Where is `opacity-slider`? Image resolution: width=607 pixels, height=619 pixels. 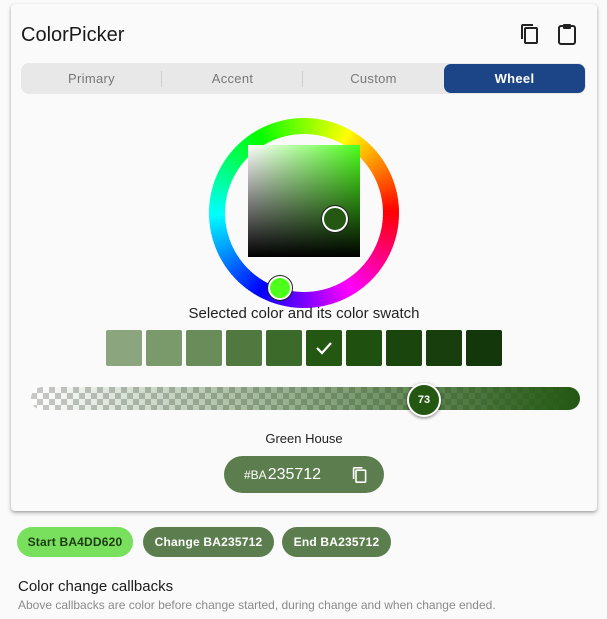 opacity-slider is located at coordinates (305, 398).